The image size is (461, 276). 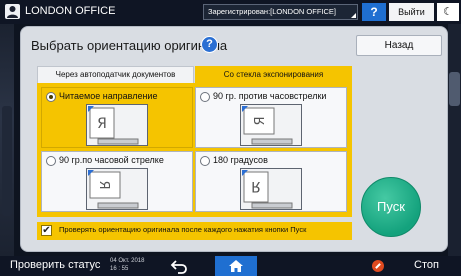 I want to click on tab-adf: Через автоподатчик документов, so click(x=115, y=74).